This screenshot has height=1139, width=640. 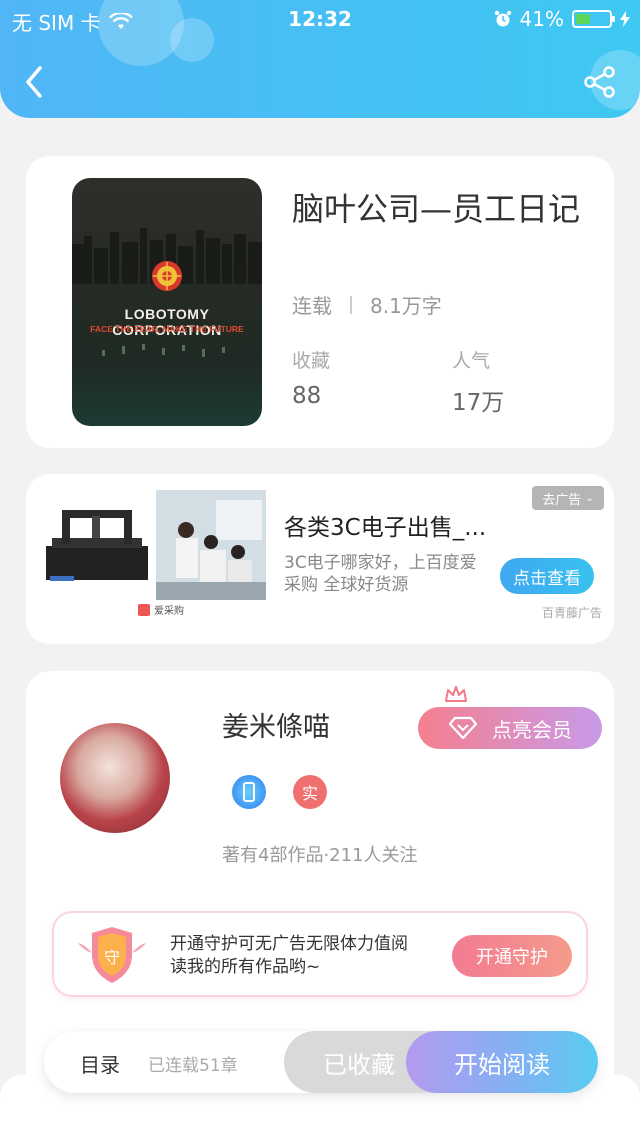 What do you see at coordinates (372, 381) in the screenshot?
I see `stat-favorites: 收藏 88` at bounding box center [372, 381].